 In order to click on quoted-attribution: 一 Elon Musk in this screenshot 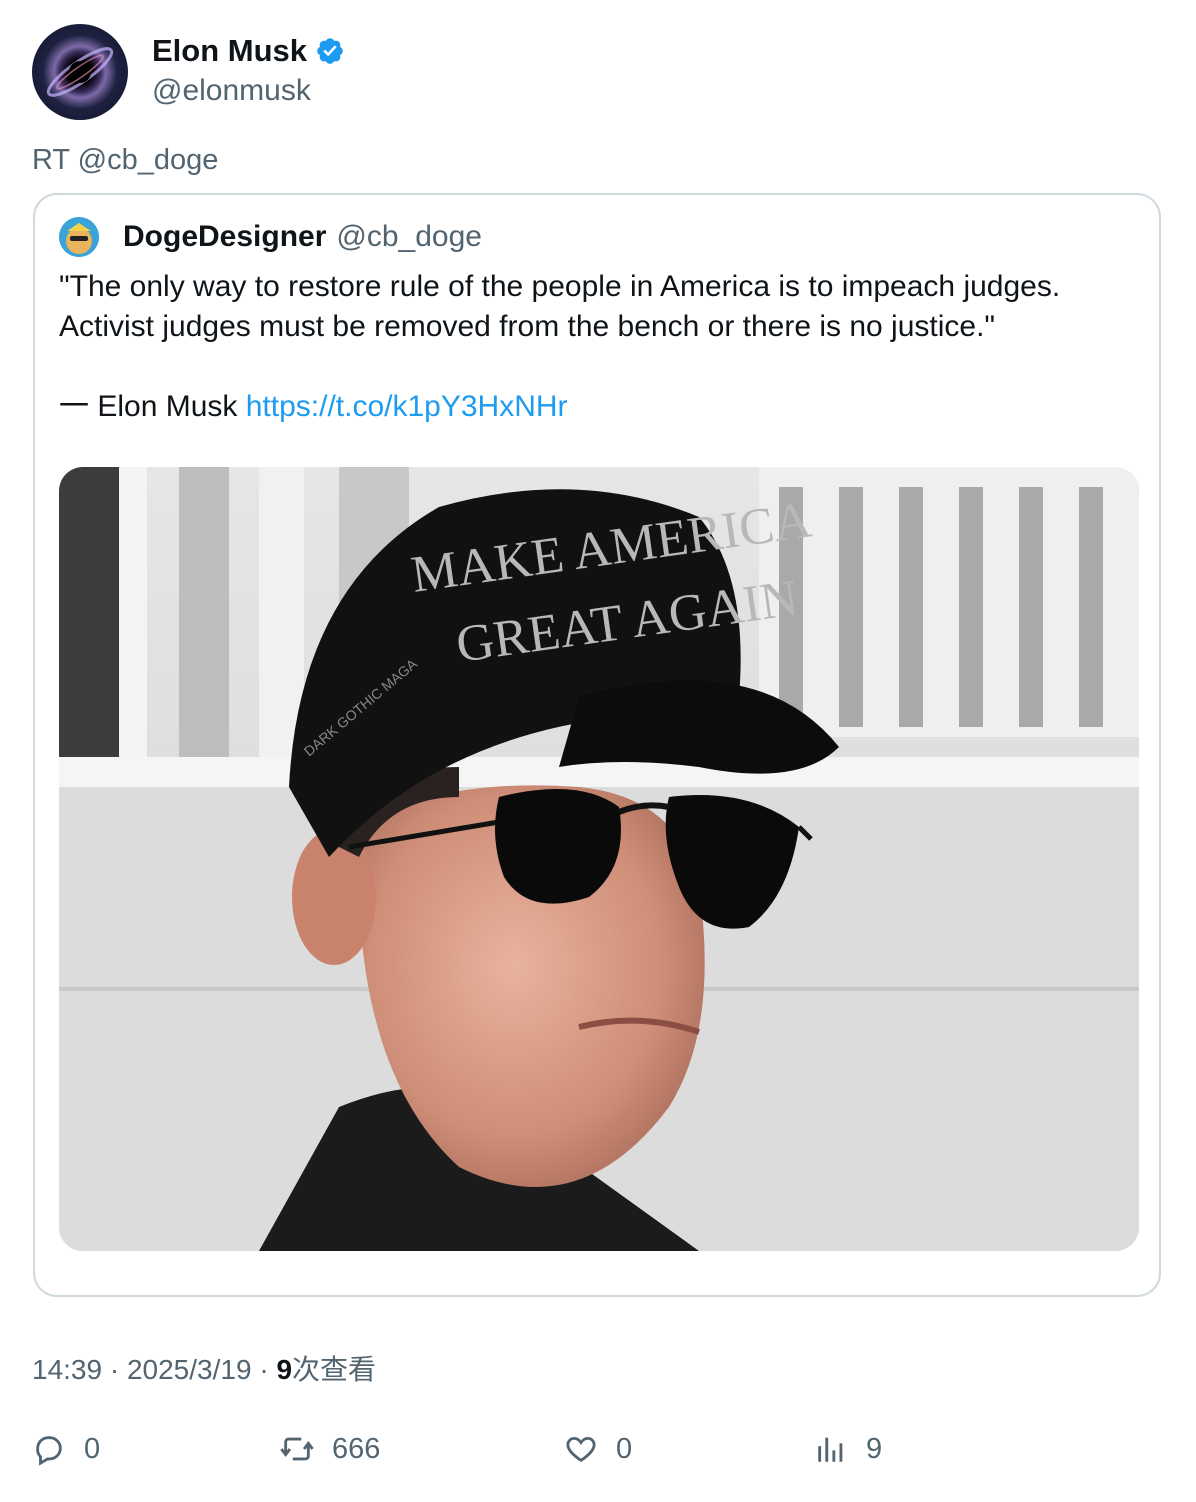, I will do `click(152, 406)`.